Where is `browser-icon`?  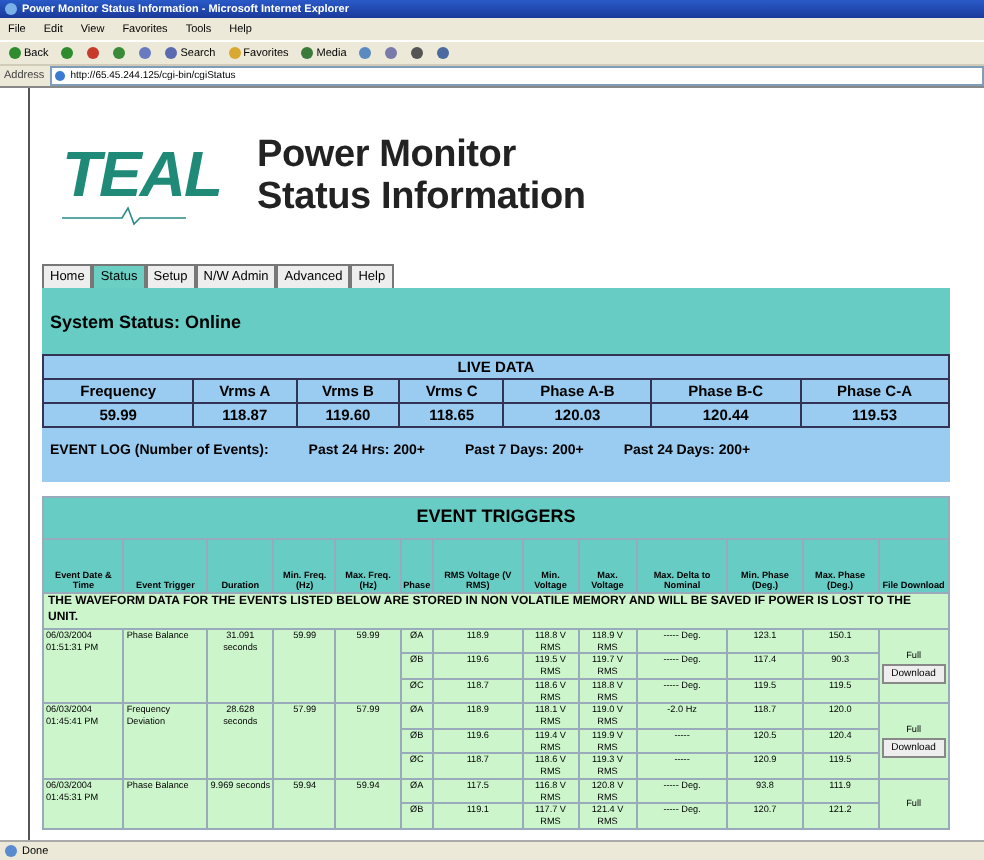 browser-icon is located at coordinates (11, 9).